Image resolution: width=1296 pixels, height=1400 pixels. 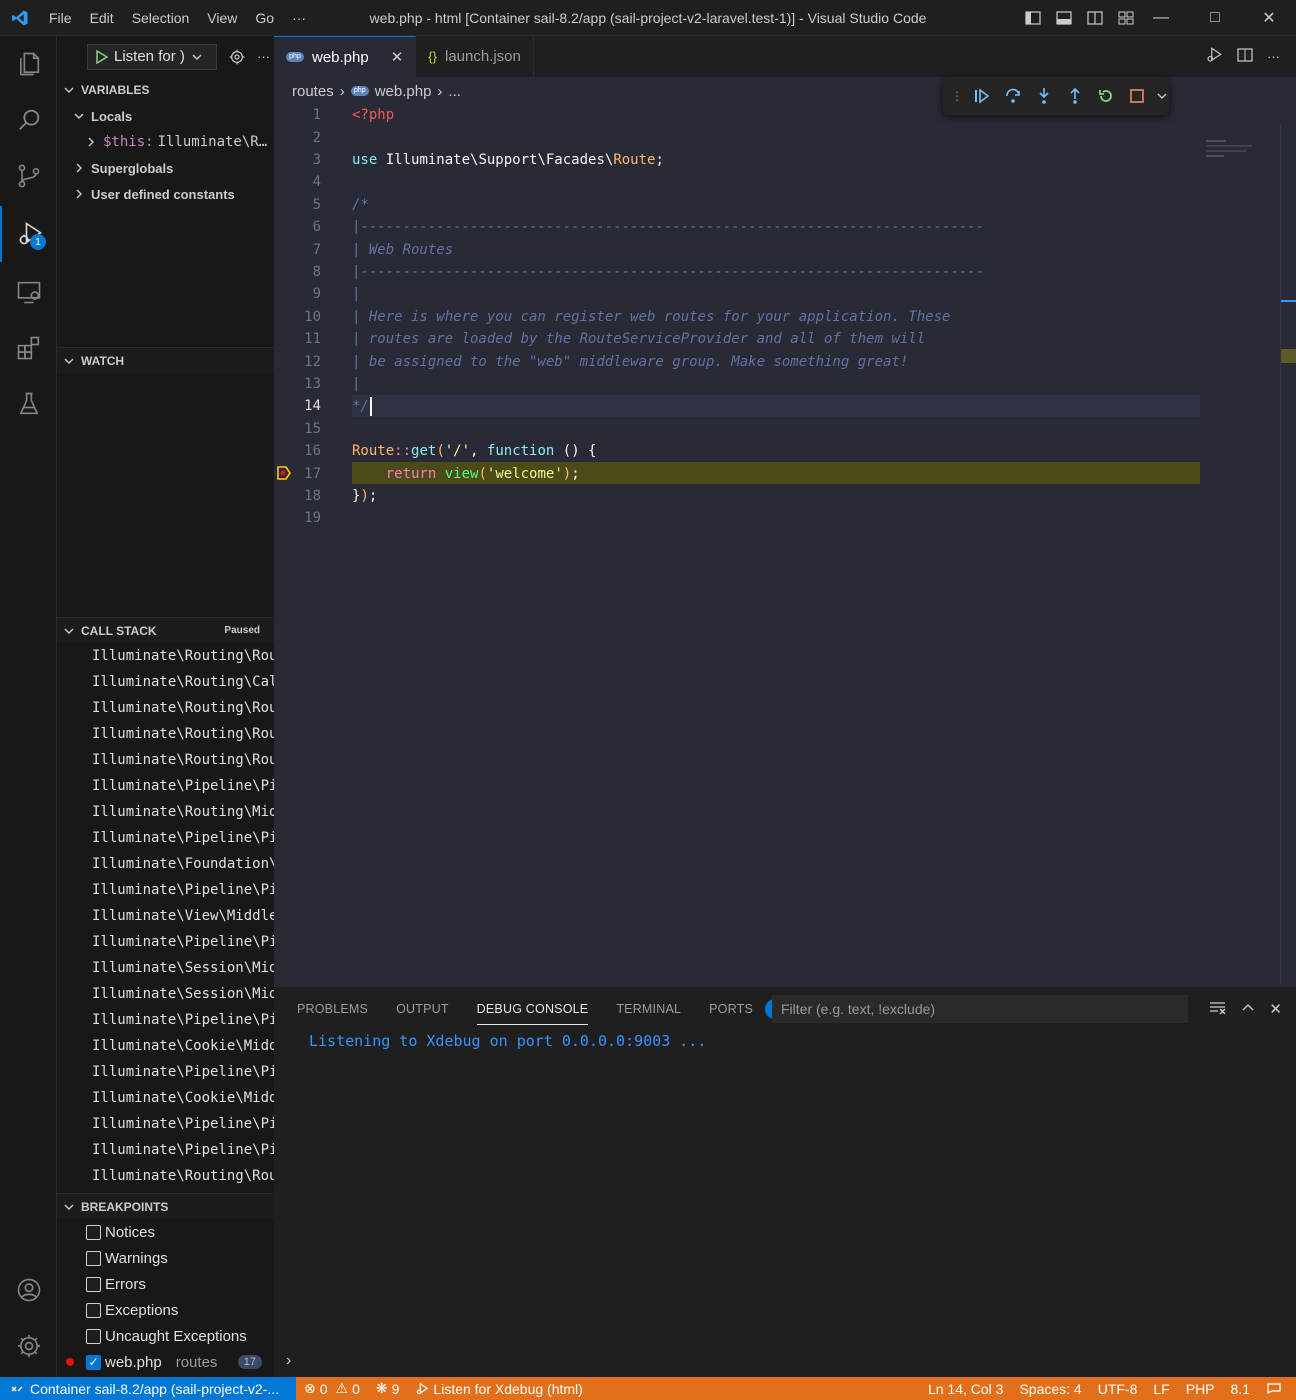 What do you see at coordinates (28, 120) in the screenshot?
I see `search-icon` at bounding box center [28, 120].